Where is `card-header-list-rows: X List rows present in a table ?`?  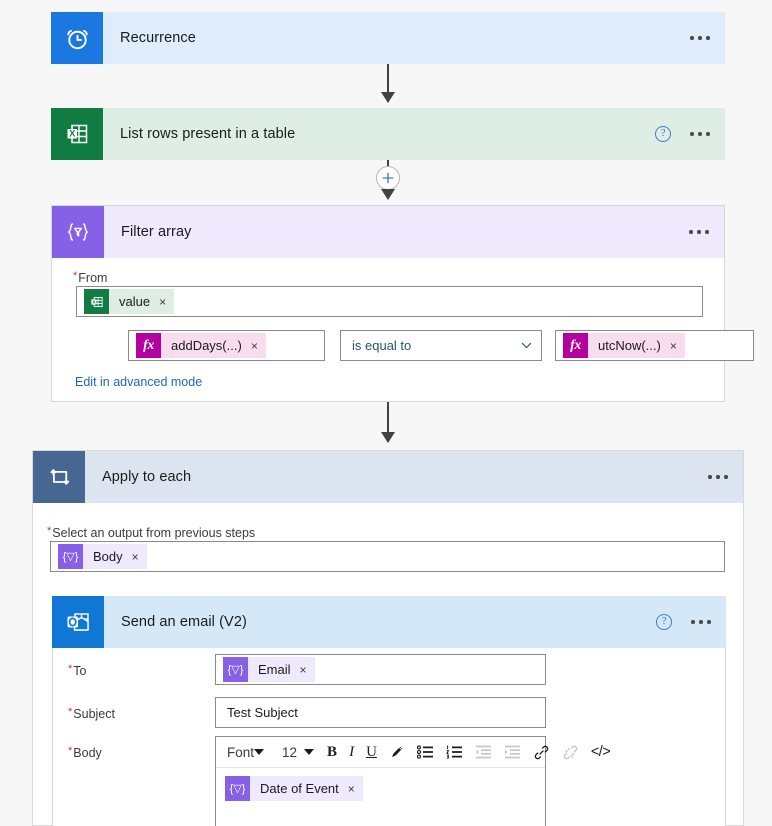 card-header-list-rows: X List rows present in a table ? is located at coordinates (388, 134).